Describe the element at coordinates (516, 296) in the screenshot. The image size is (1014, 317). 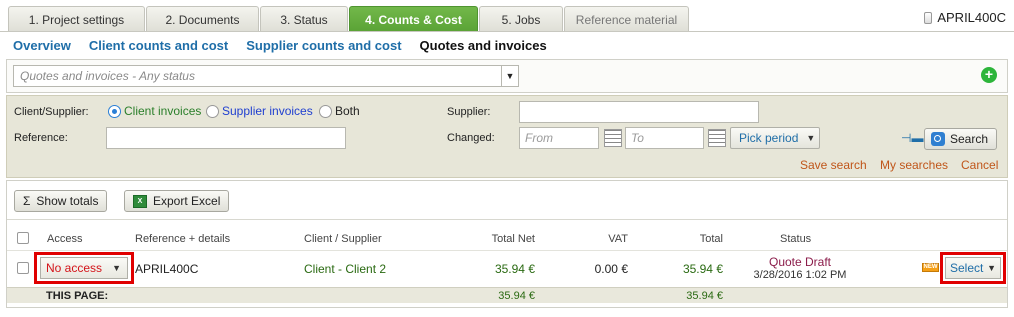
I see `totals-net: 35.94 €` at that location.